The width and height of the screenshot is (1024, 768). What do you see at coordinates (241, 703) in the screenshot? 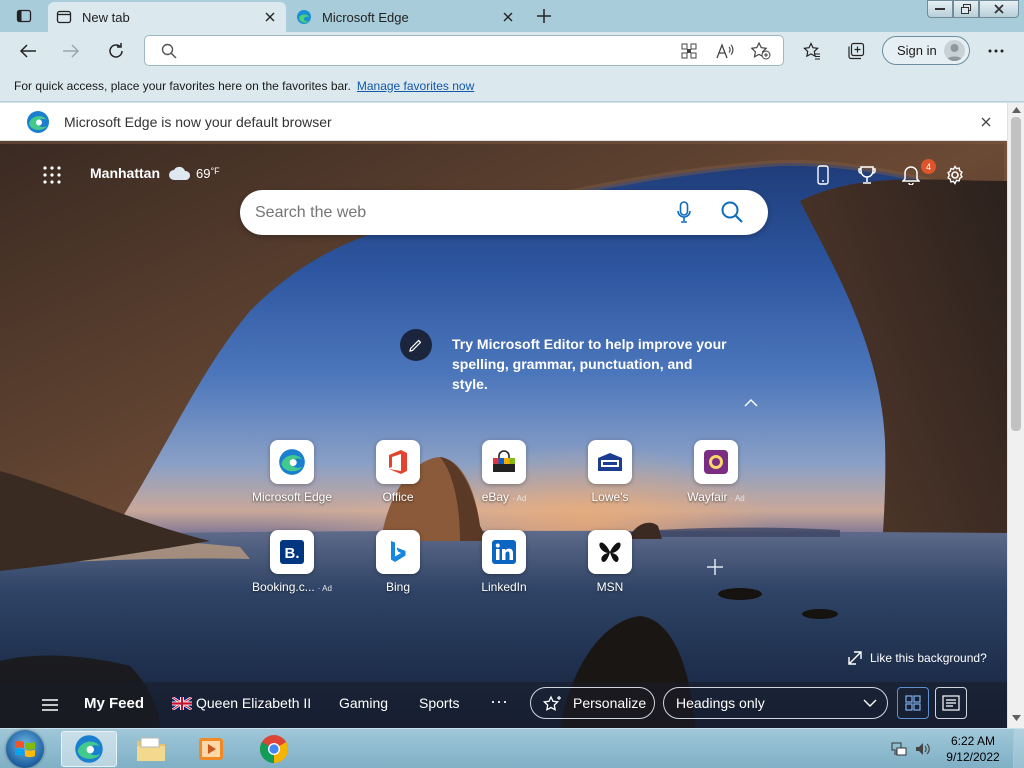
I see `tab-queen-elizabeth: Queen Elizabeth II` at bounding box center [241, 703].